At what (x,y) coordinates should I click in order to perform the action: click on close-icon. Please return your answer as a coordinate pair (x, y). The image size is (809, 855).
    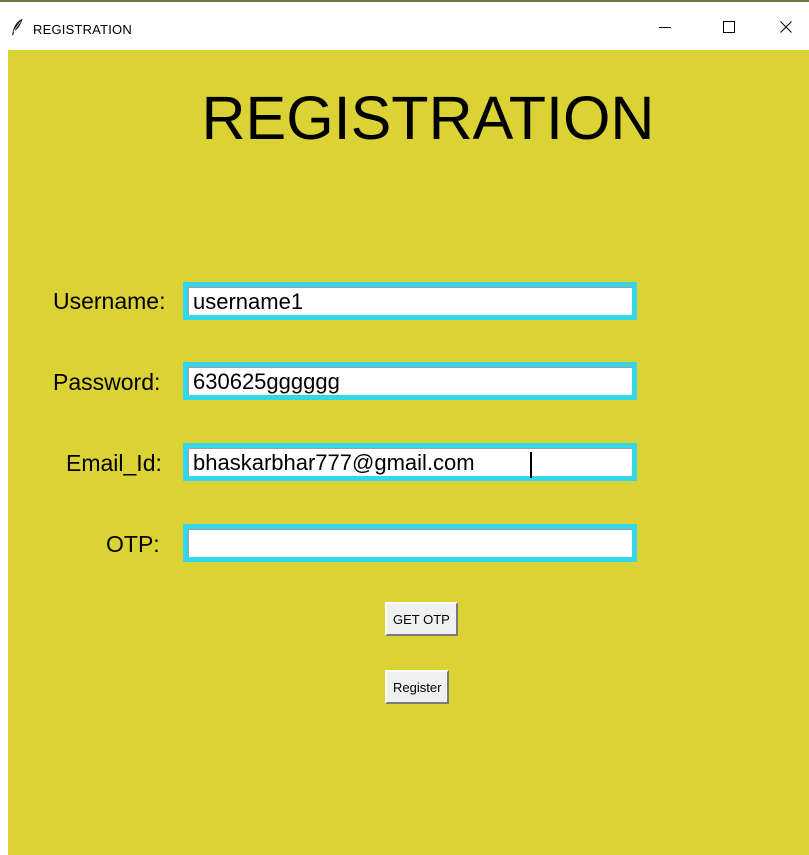
    Looking at the image, I should click on (786, 27).